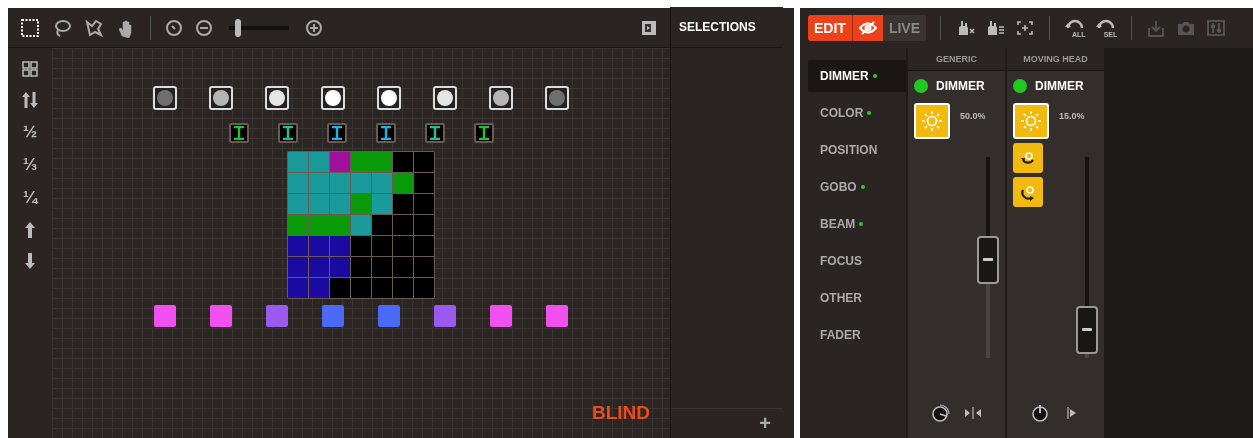  I want to click on category-tab: BEAM, so click(857, 224).